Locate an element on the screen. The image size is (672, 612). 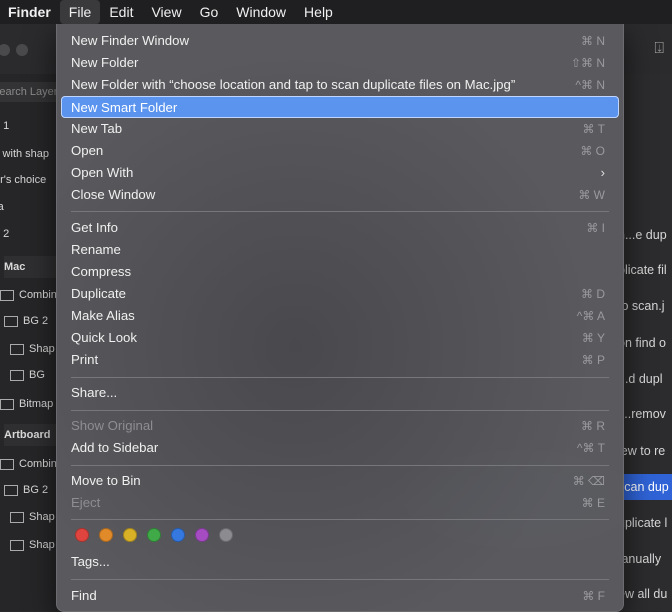
menu-item-label: Print is located at coordinates (85, 359).